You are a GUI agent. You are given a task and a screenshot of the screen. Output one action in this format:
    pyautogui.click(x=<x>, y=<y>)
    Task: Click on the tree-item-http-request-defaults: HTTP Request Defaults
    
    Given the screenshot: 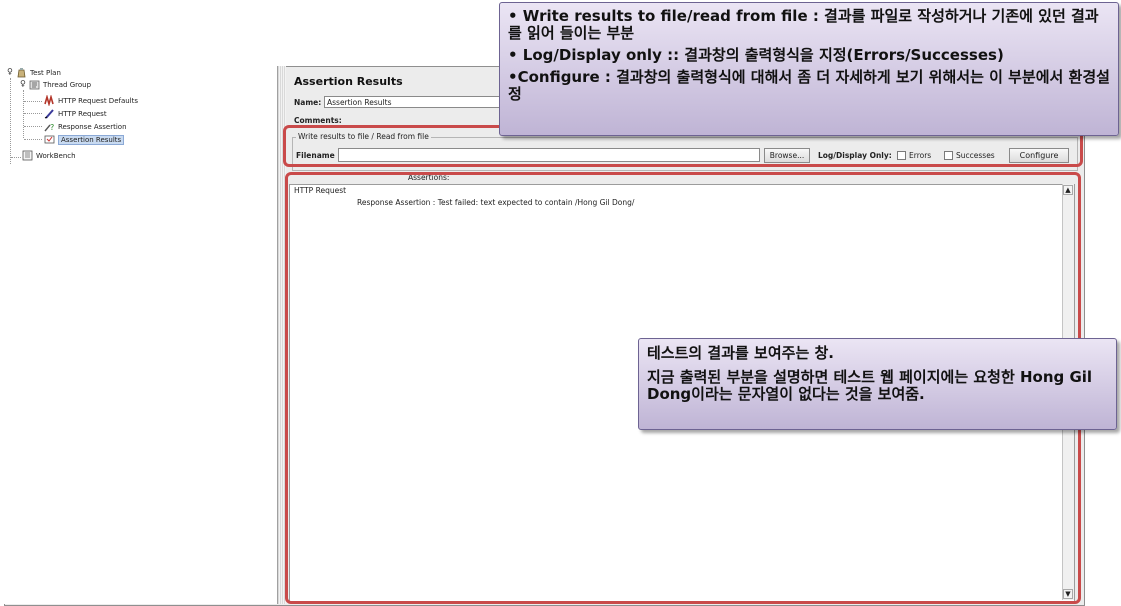 What is the action you would take?
    pyautogui.click(x=91, y=100)
    